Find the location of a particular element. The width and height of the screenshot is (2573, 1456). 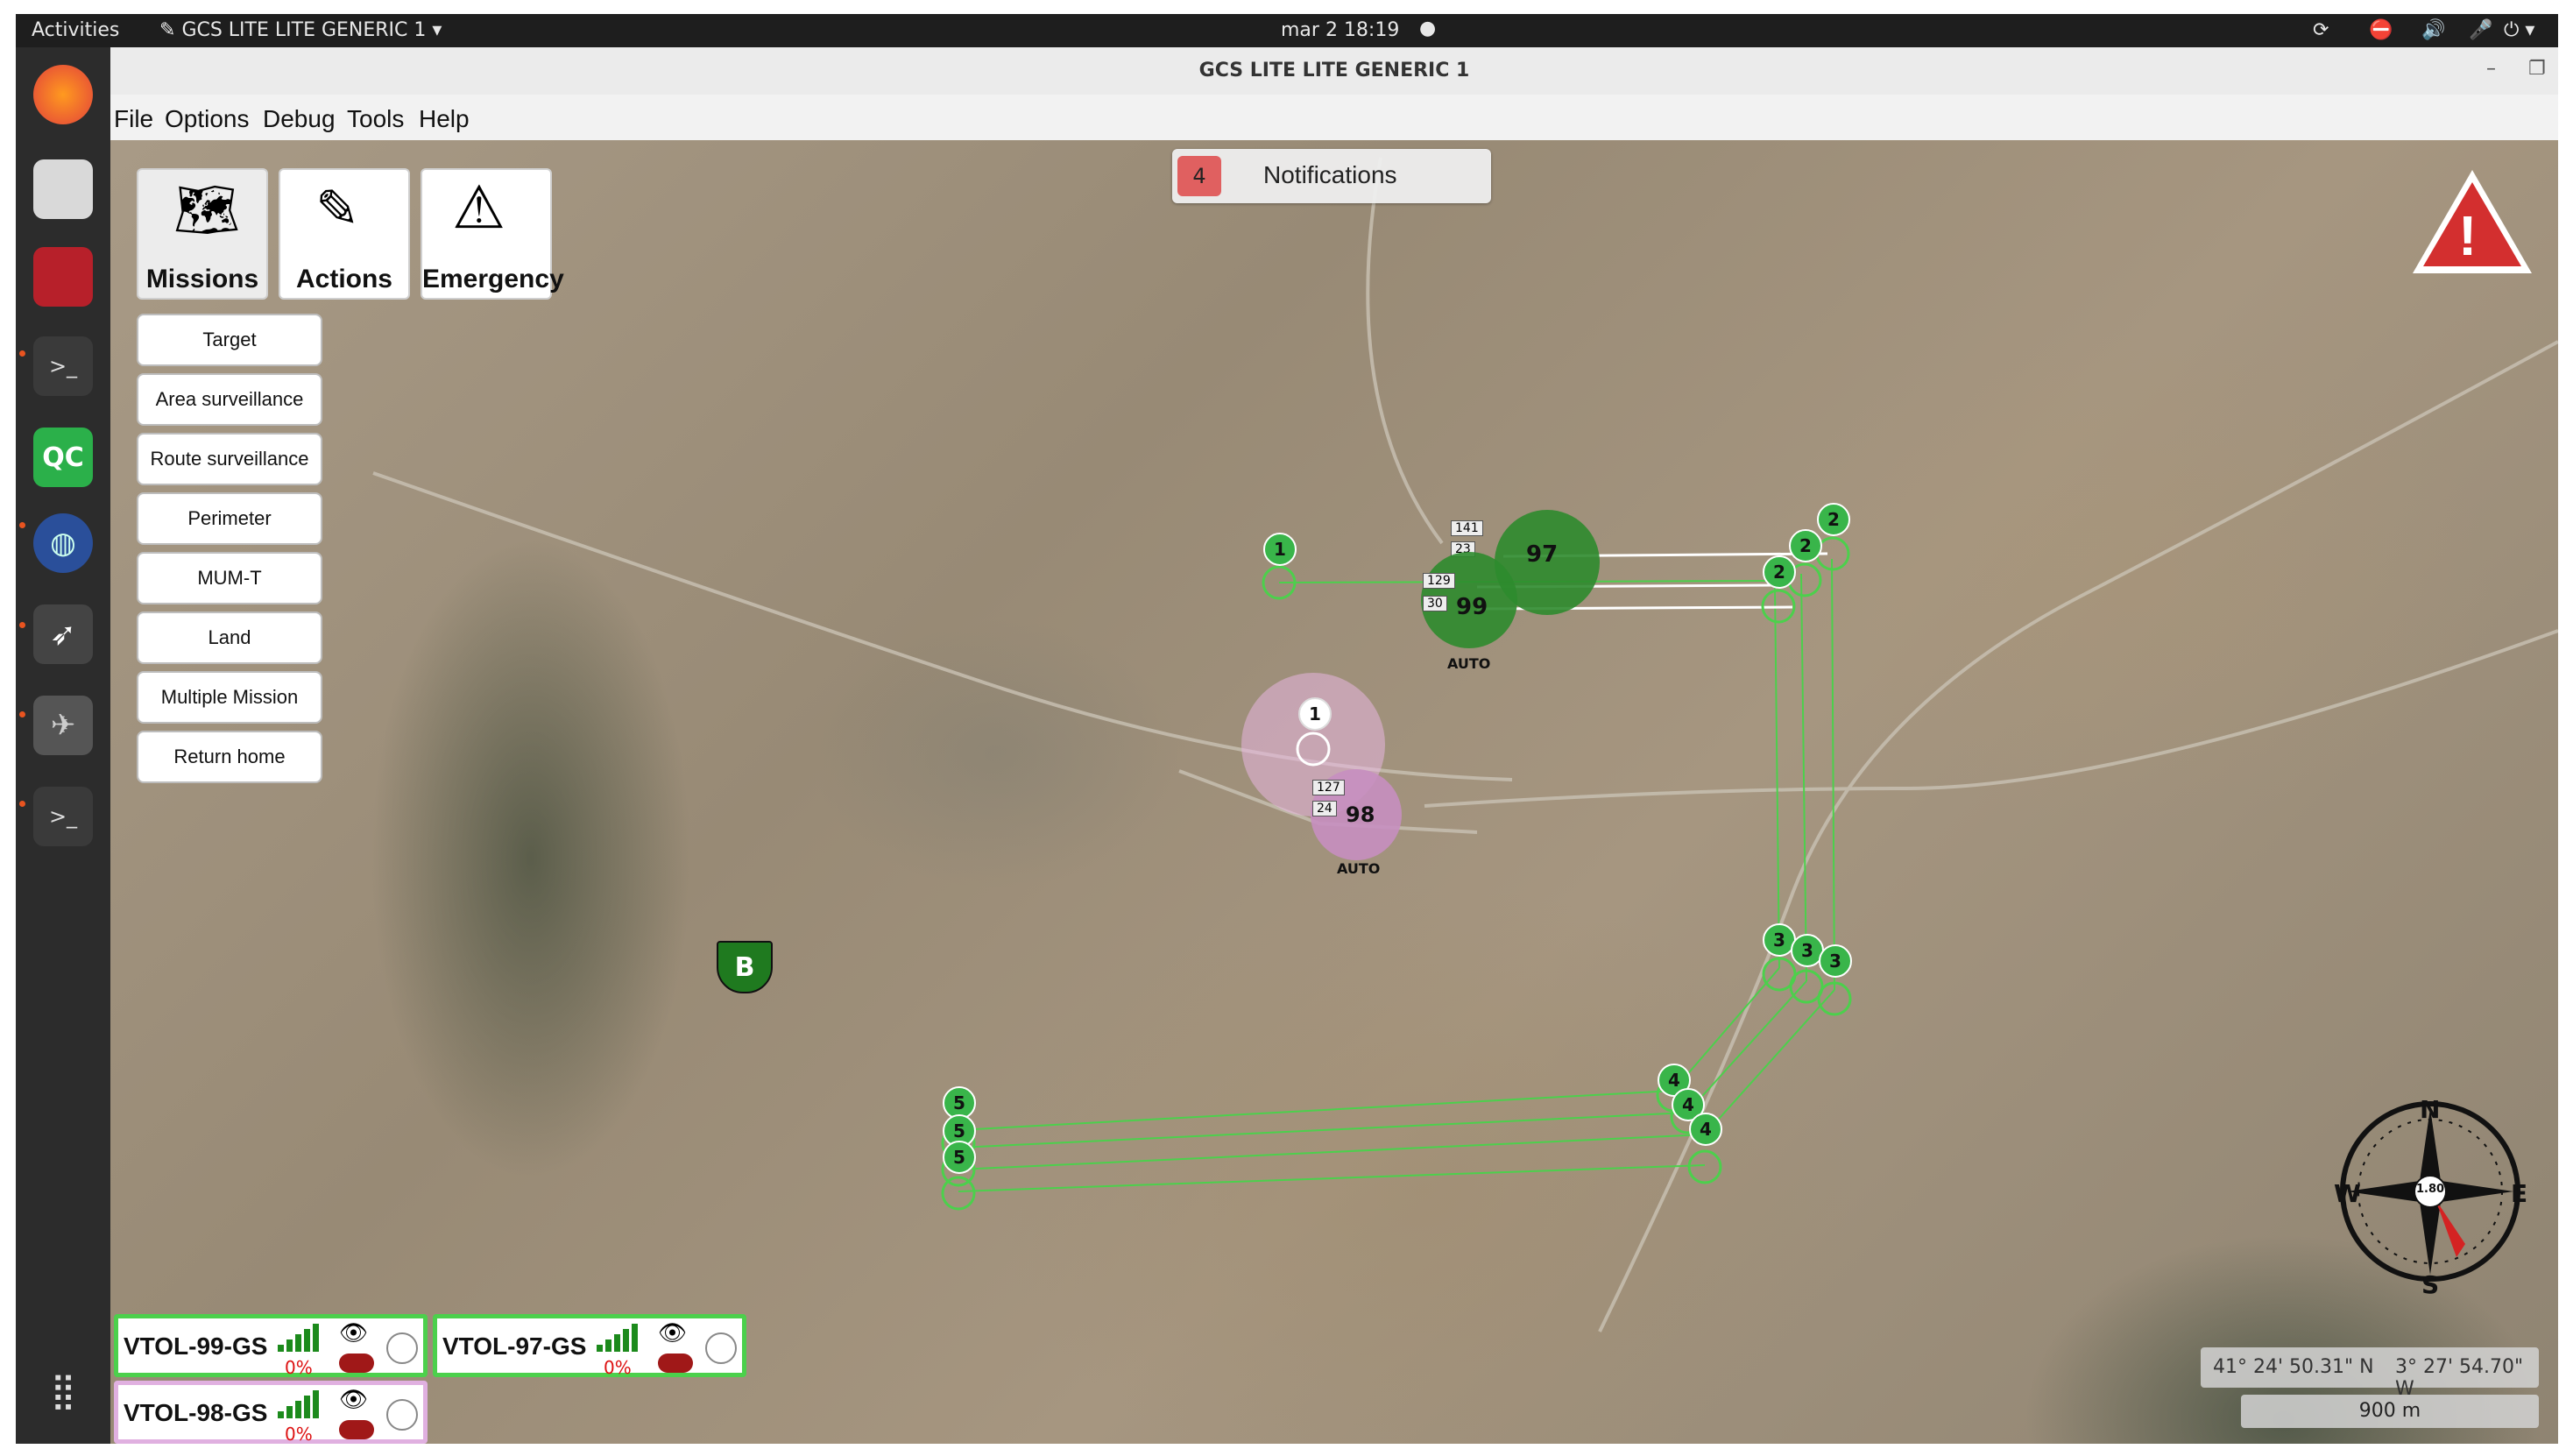

vehicle-card-vtol-97: VTOL-97-GS 0% 👁 is located at coordinates (589, 1346).